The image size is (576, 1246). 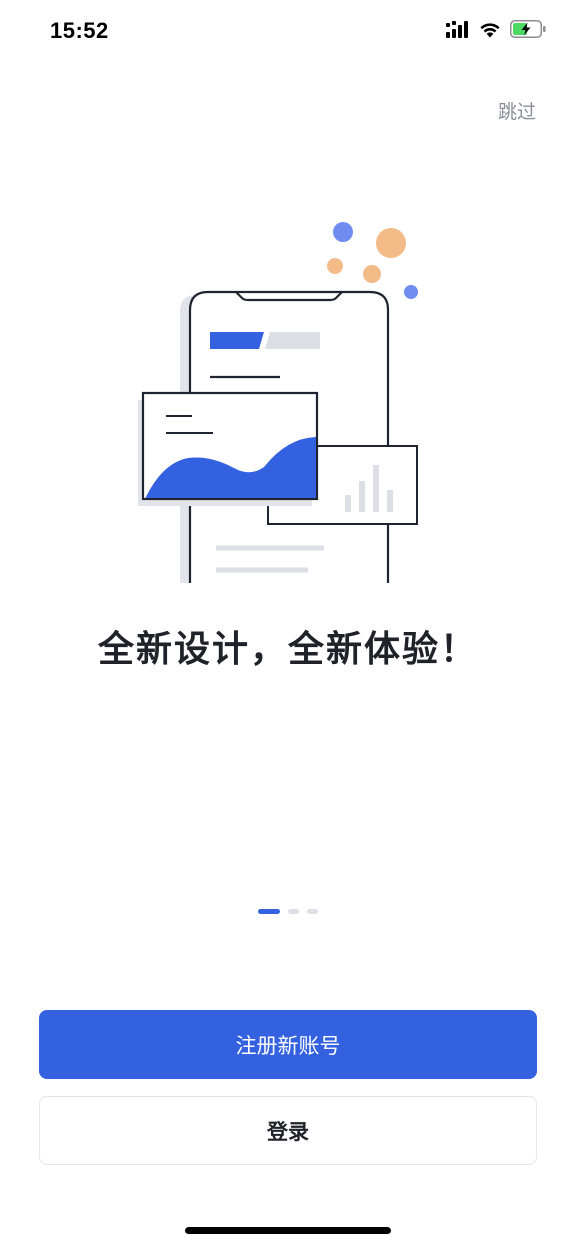 What do you see at coordinates (411, 292) in the screenshot?
I see `decor-circle-blue-small` at bounding box center [411, 292].